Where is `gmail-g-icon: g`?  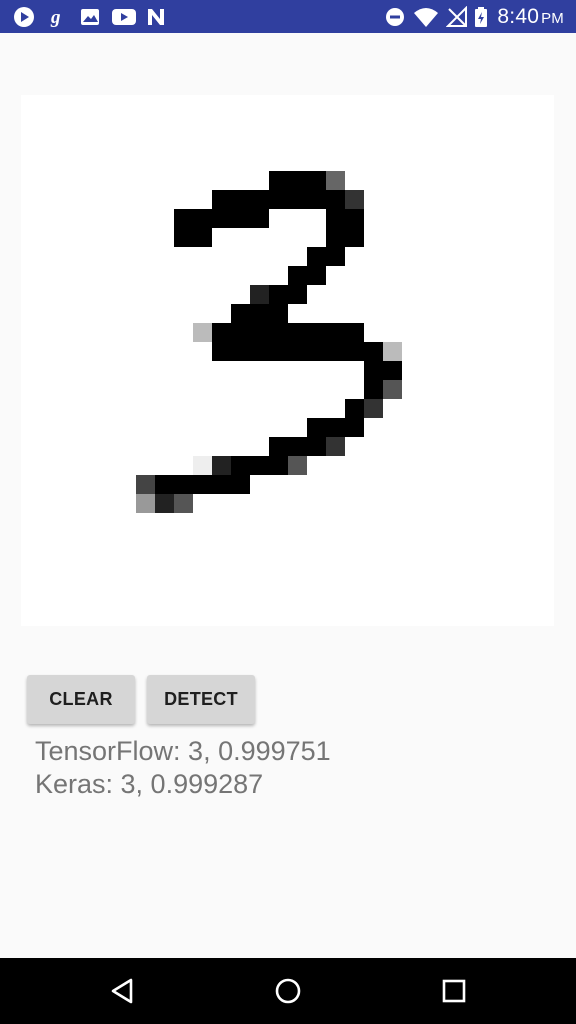 gmail-g-icon: g is located at coordinates (55, 17).